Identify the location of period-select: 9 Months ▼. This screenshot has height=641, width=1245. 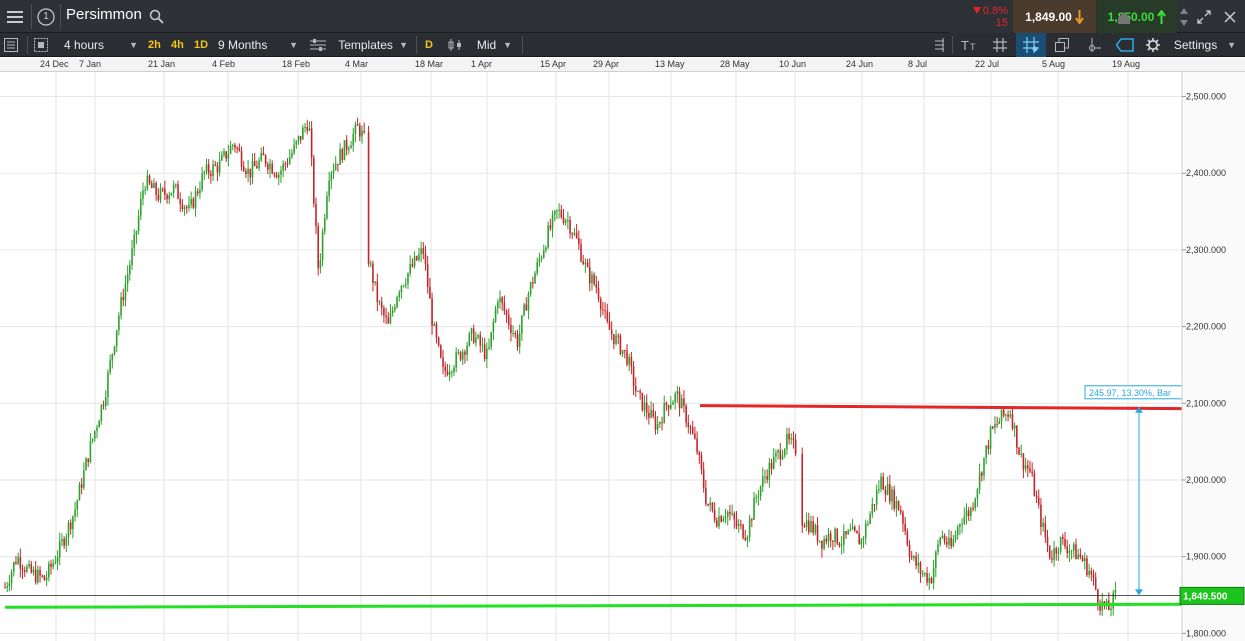
(258, 45).